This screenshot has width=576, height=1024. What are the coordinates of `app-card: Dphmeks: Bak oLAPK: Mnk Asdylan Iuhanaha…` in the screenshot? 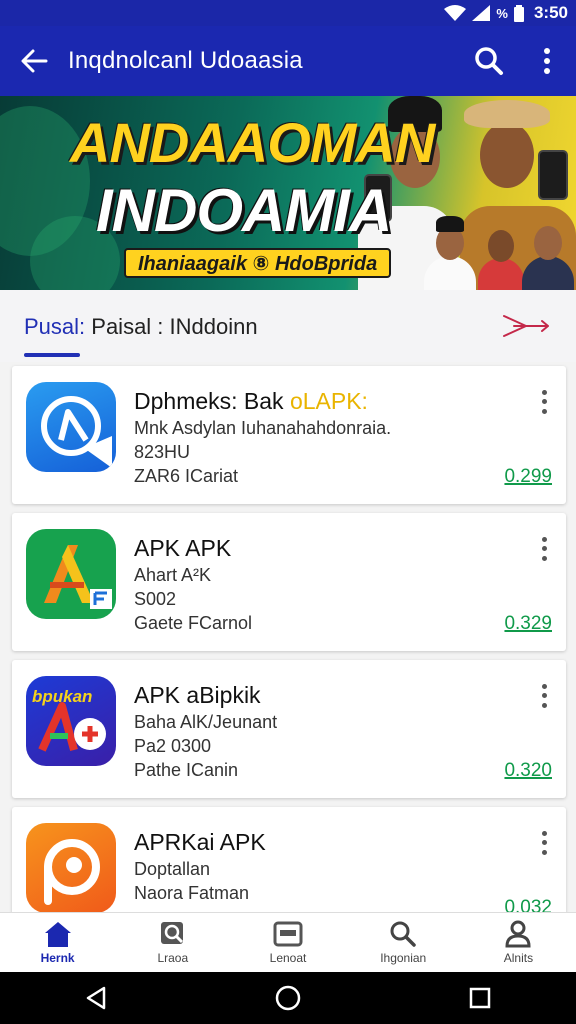 It's located at (289, 435).